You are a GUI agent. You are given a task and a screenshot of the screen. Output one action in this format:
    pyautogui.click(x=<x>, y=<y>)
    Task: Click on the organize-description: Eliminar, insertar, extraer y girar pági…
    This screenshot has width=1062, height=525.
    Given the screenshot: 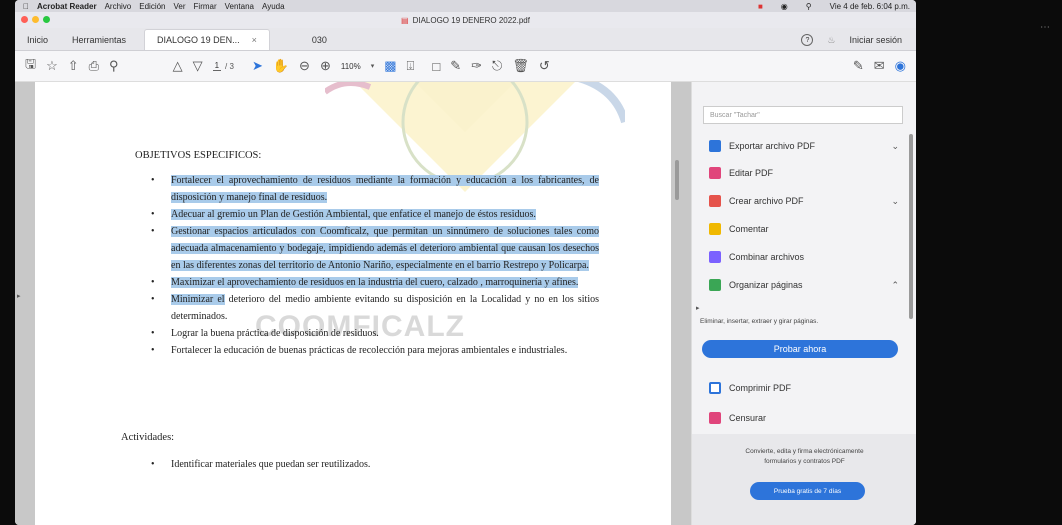 What is the action you would take?
    pyautogui.click(x=759, y=321)
    